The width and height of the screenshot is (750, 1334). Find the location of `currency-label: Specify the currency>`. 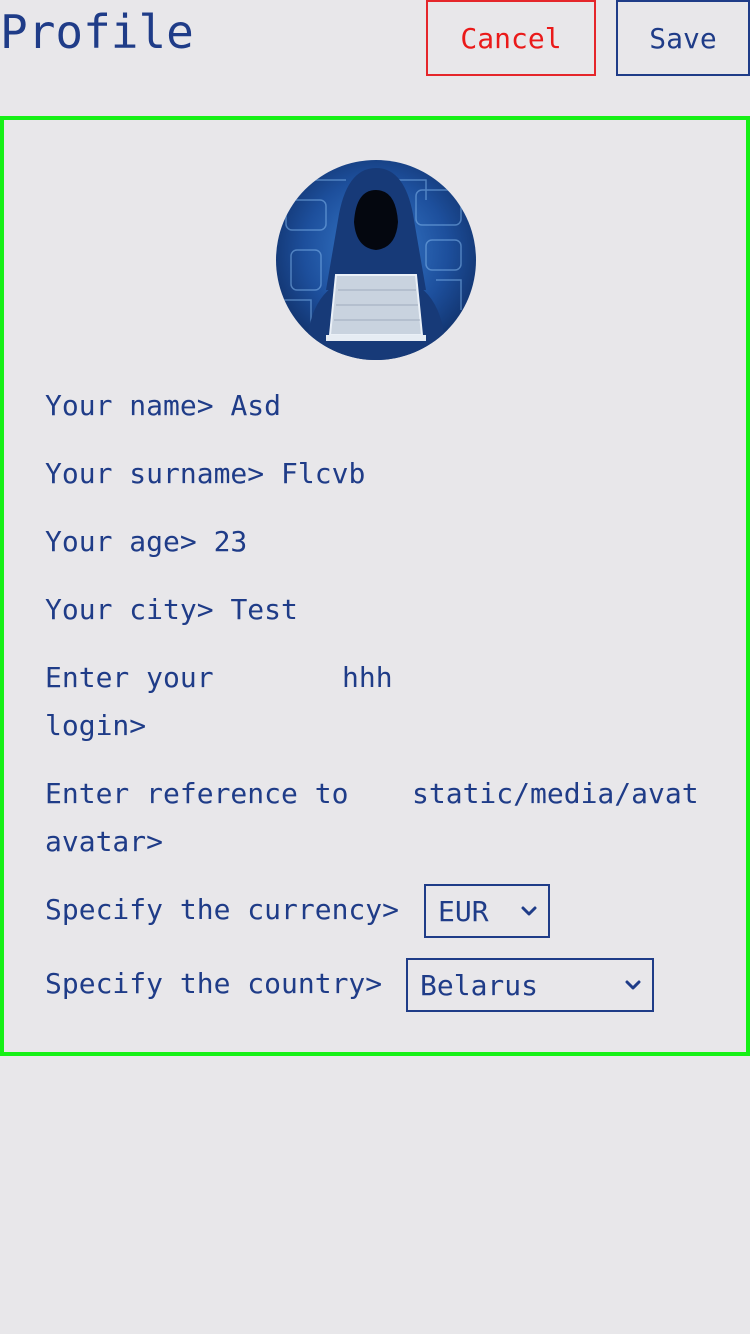

currency-label: Specify the currency> is located at coordinates (222, 909).